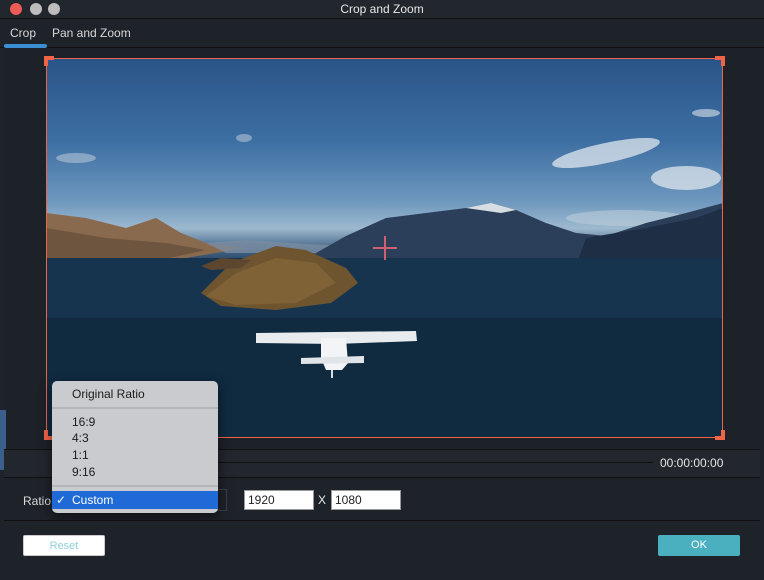 The image size is (764, 580). What do you see at coordinates (80, 455) in the screenshot?
I see `menu-item-1-1: 1:1` at bounding box center [80, 455].